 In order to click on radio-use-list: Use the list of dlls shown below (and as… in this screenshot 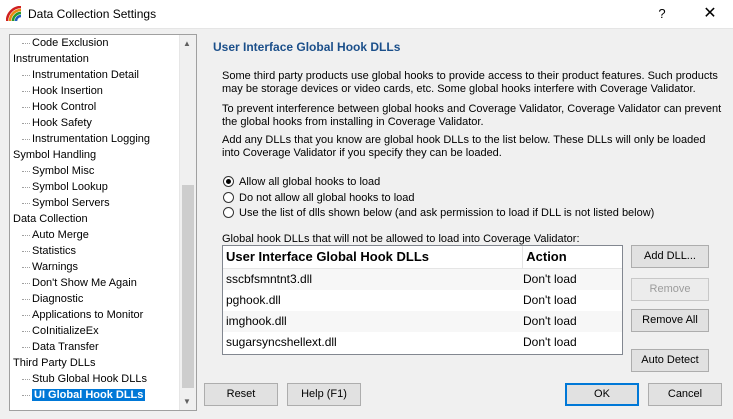, I will do `click(438, 213)`.